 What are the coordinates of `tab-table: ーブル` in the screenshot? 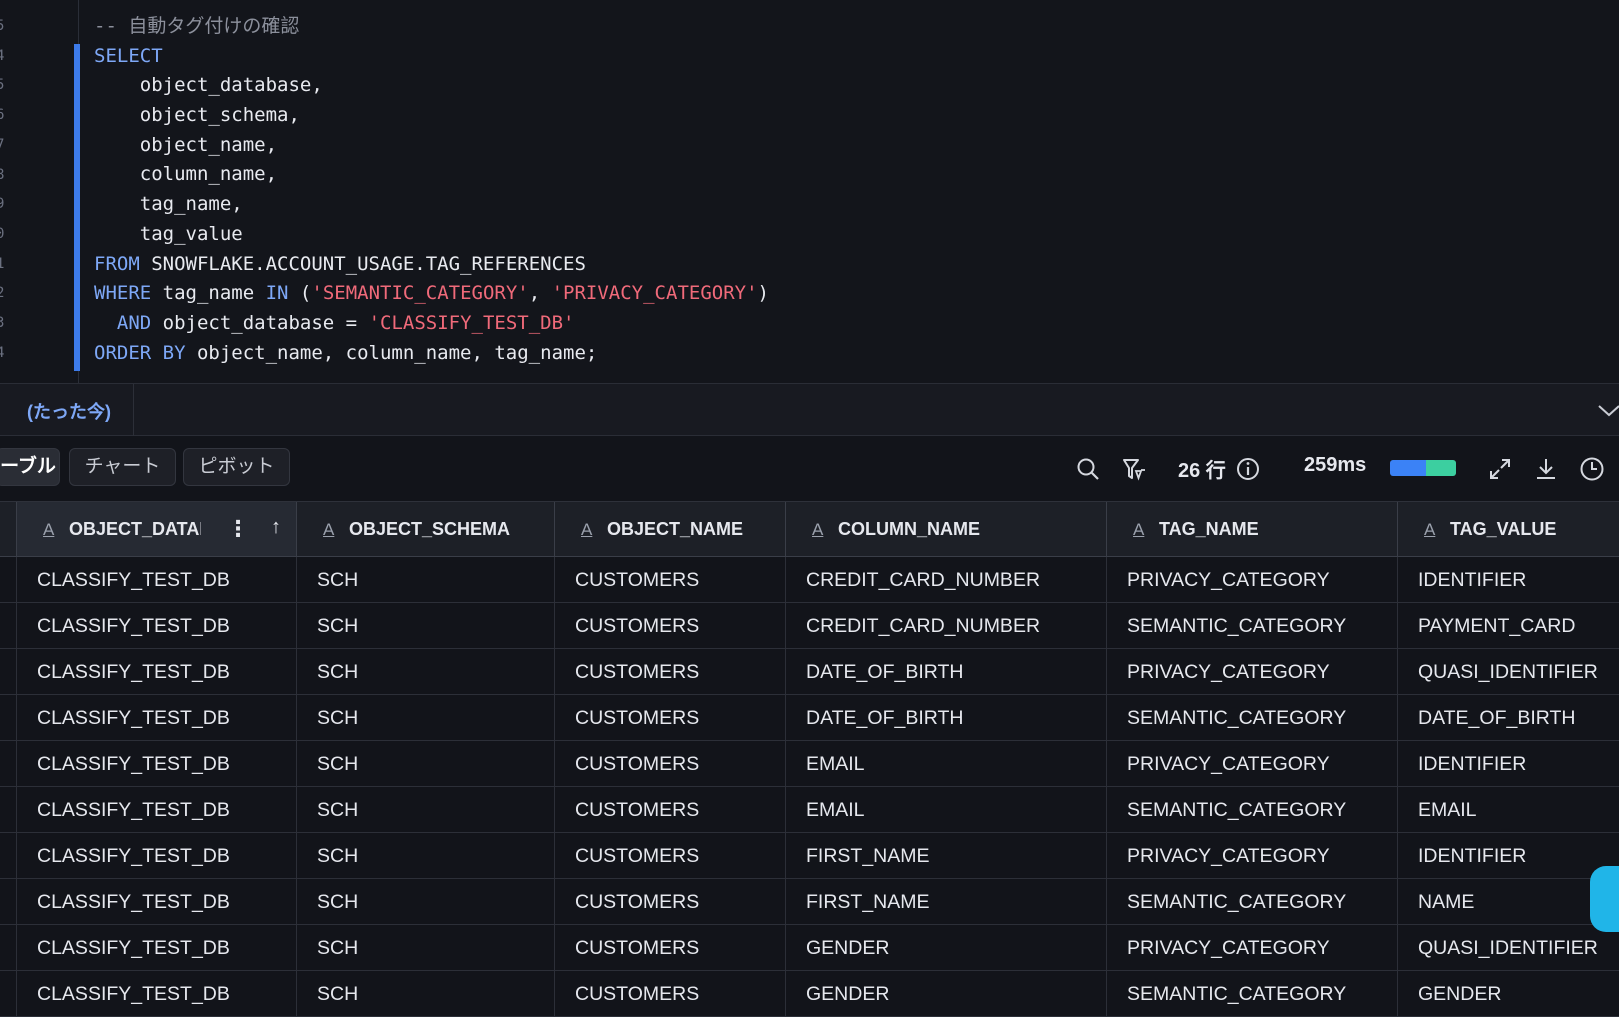 It's located at (30, 467).